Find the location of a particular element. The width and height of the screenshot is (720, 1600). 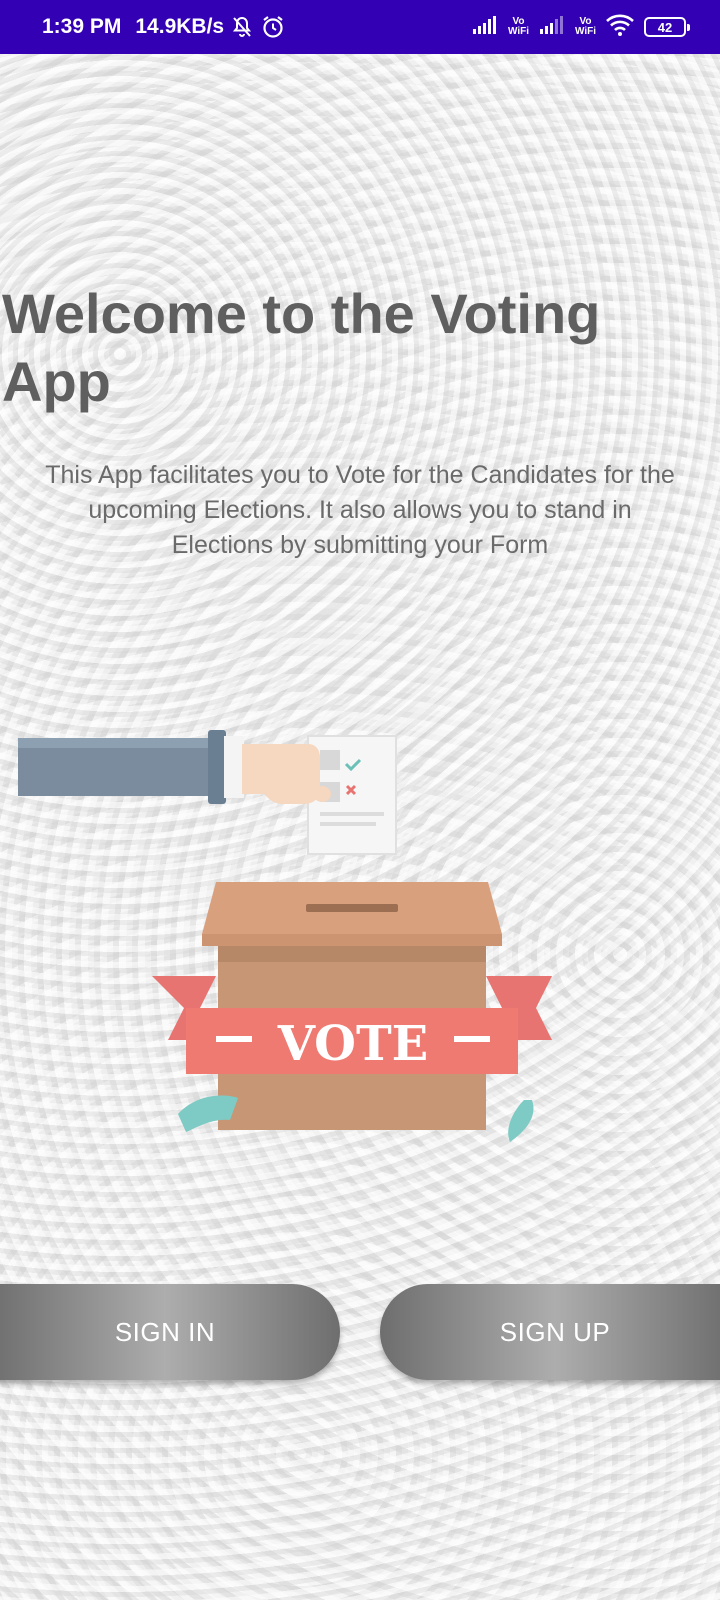

battery-icon: 42 is located at coordinates (667, 27).